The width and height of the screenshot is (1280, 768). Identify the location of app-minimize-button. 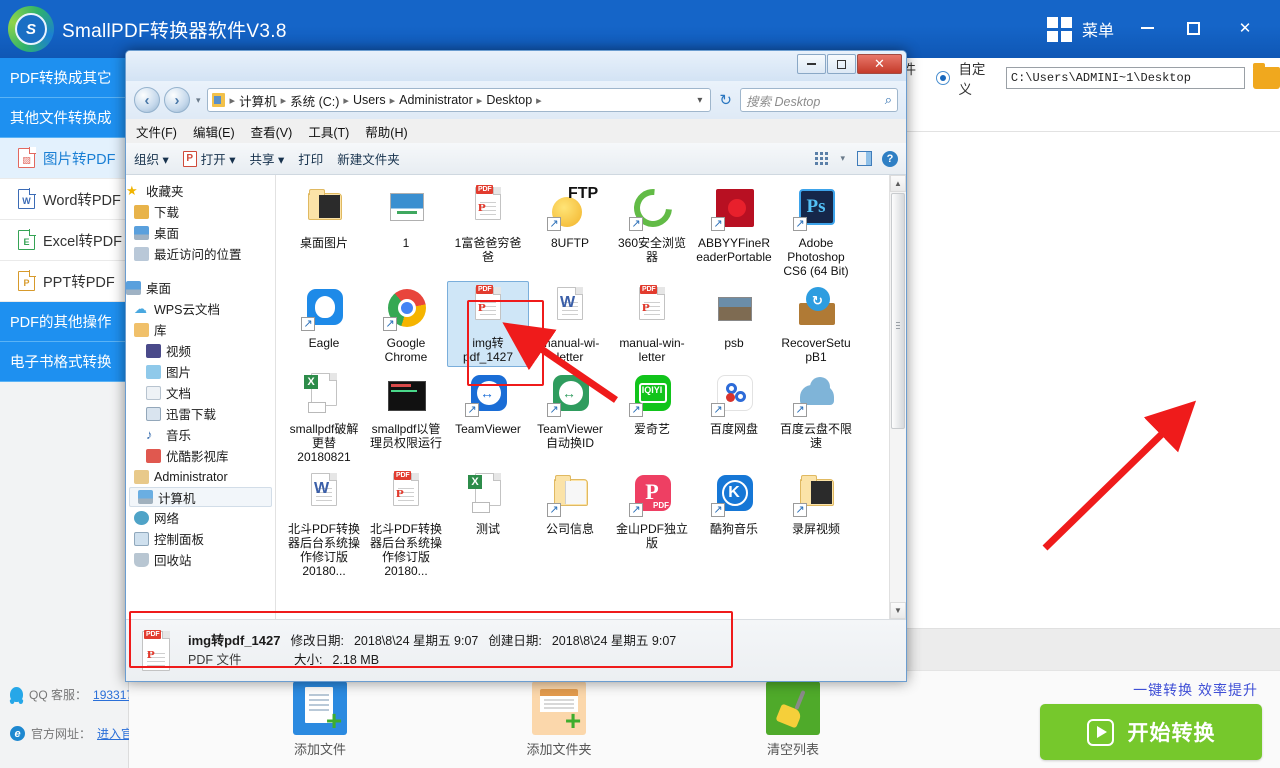
(1147, 28).